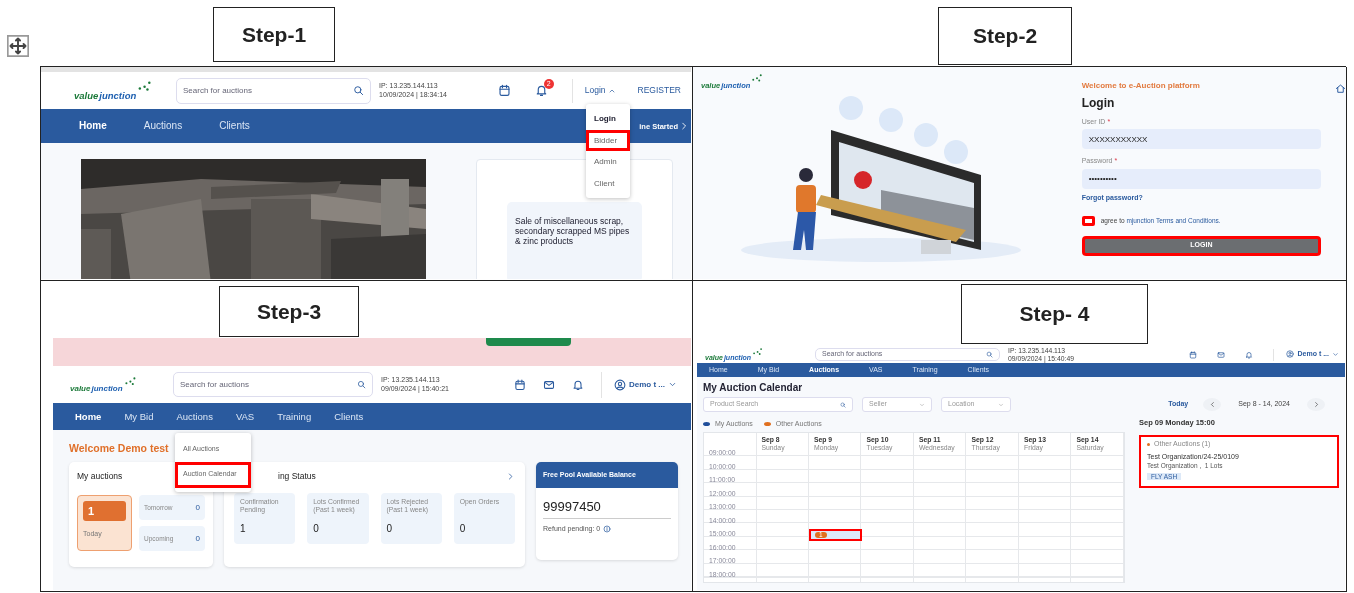 This screenshot has height=593, width=1354. What do you see at coordinates (1212, 404) in the screenshot?
I see `chevron-left-icon` at bounding box center [1212, 404].